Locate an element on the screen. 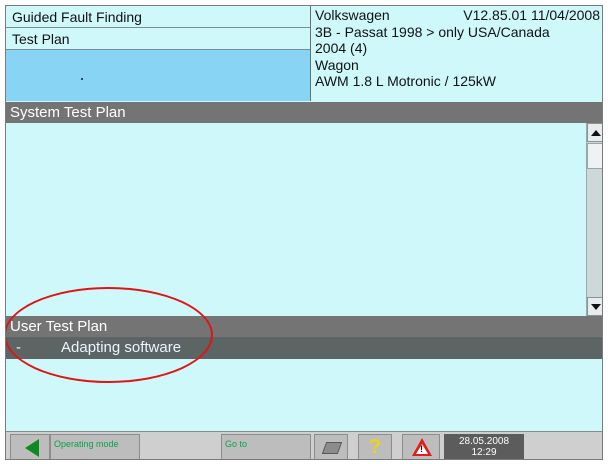 Image resolution: width=608 pixels, height=464 pixels. back-arrow-icon is located at coordinates (32, 448).